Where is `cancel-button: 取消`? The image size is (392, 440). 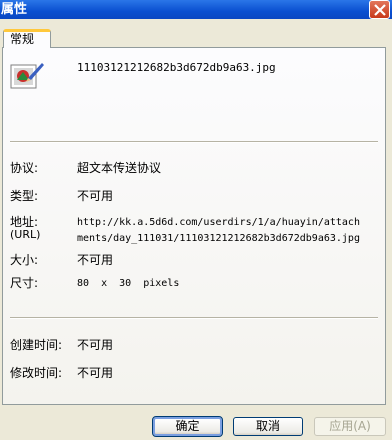 cancel-button: 取消 is located at coordinates (268, 426).